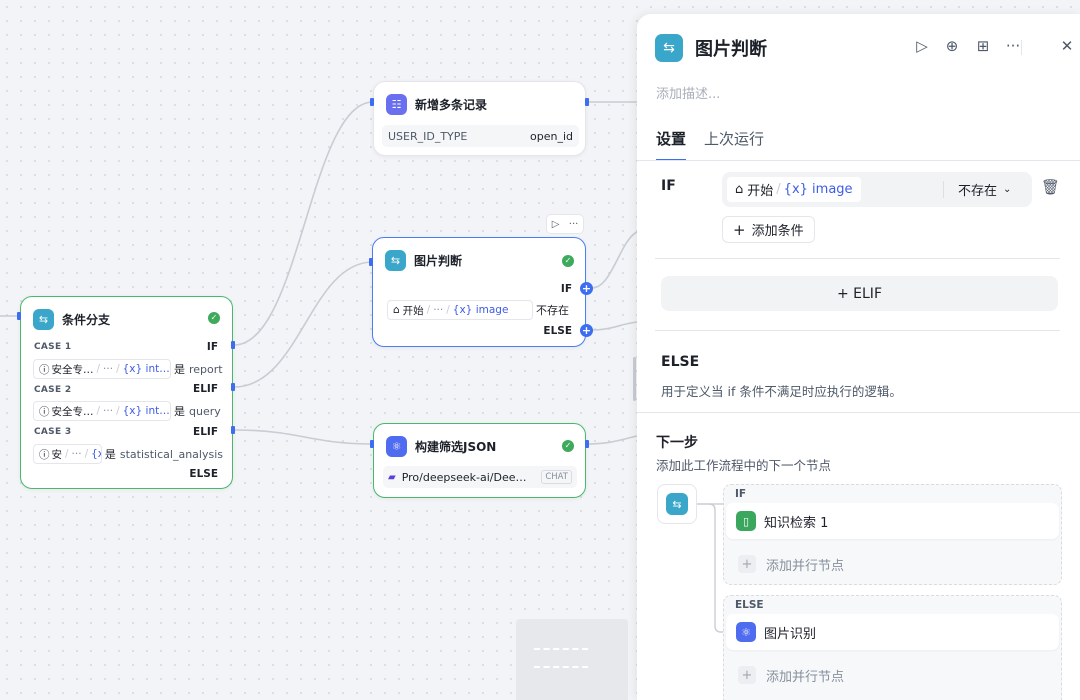 This screenshot has height=700, width=1080. What do you see at coordinates (205, 411) in the screenshot?
I see `case-value: query` at bounding box center [205, 411].